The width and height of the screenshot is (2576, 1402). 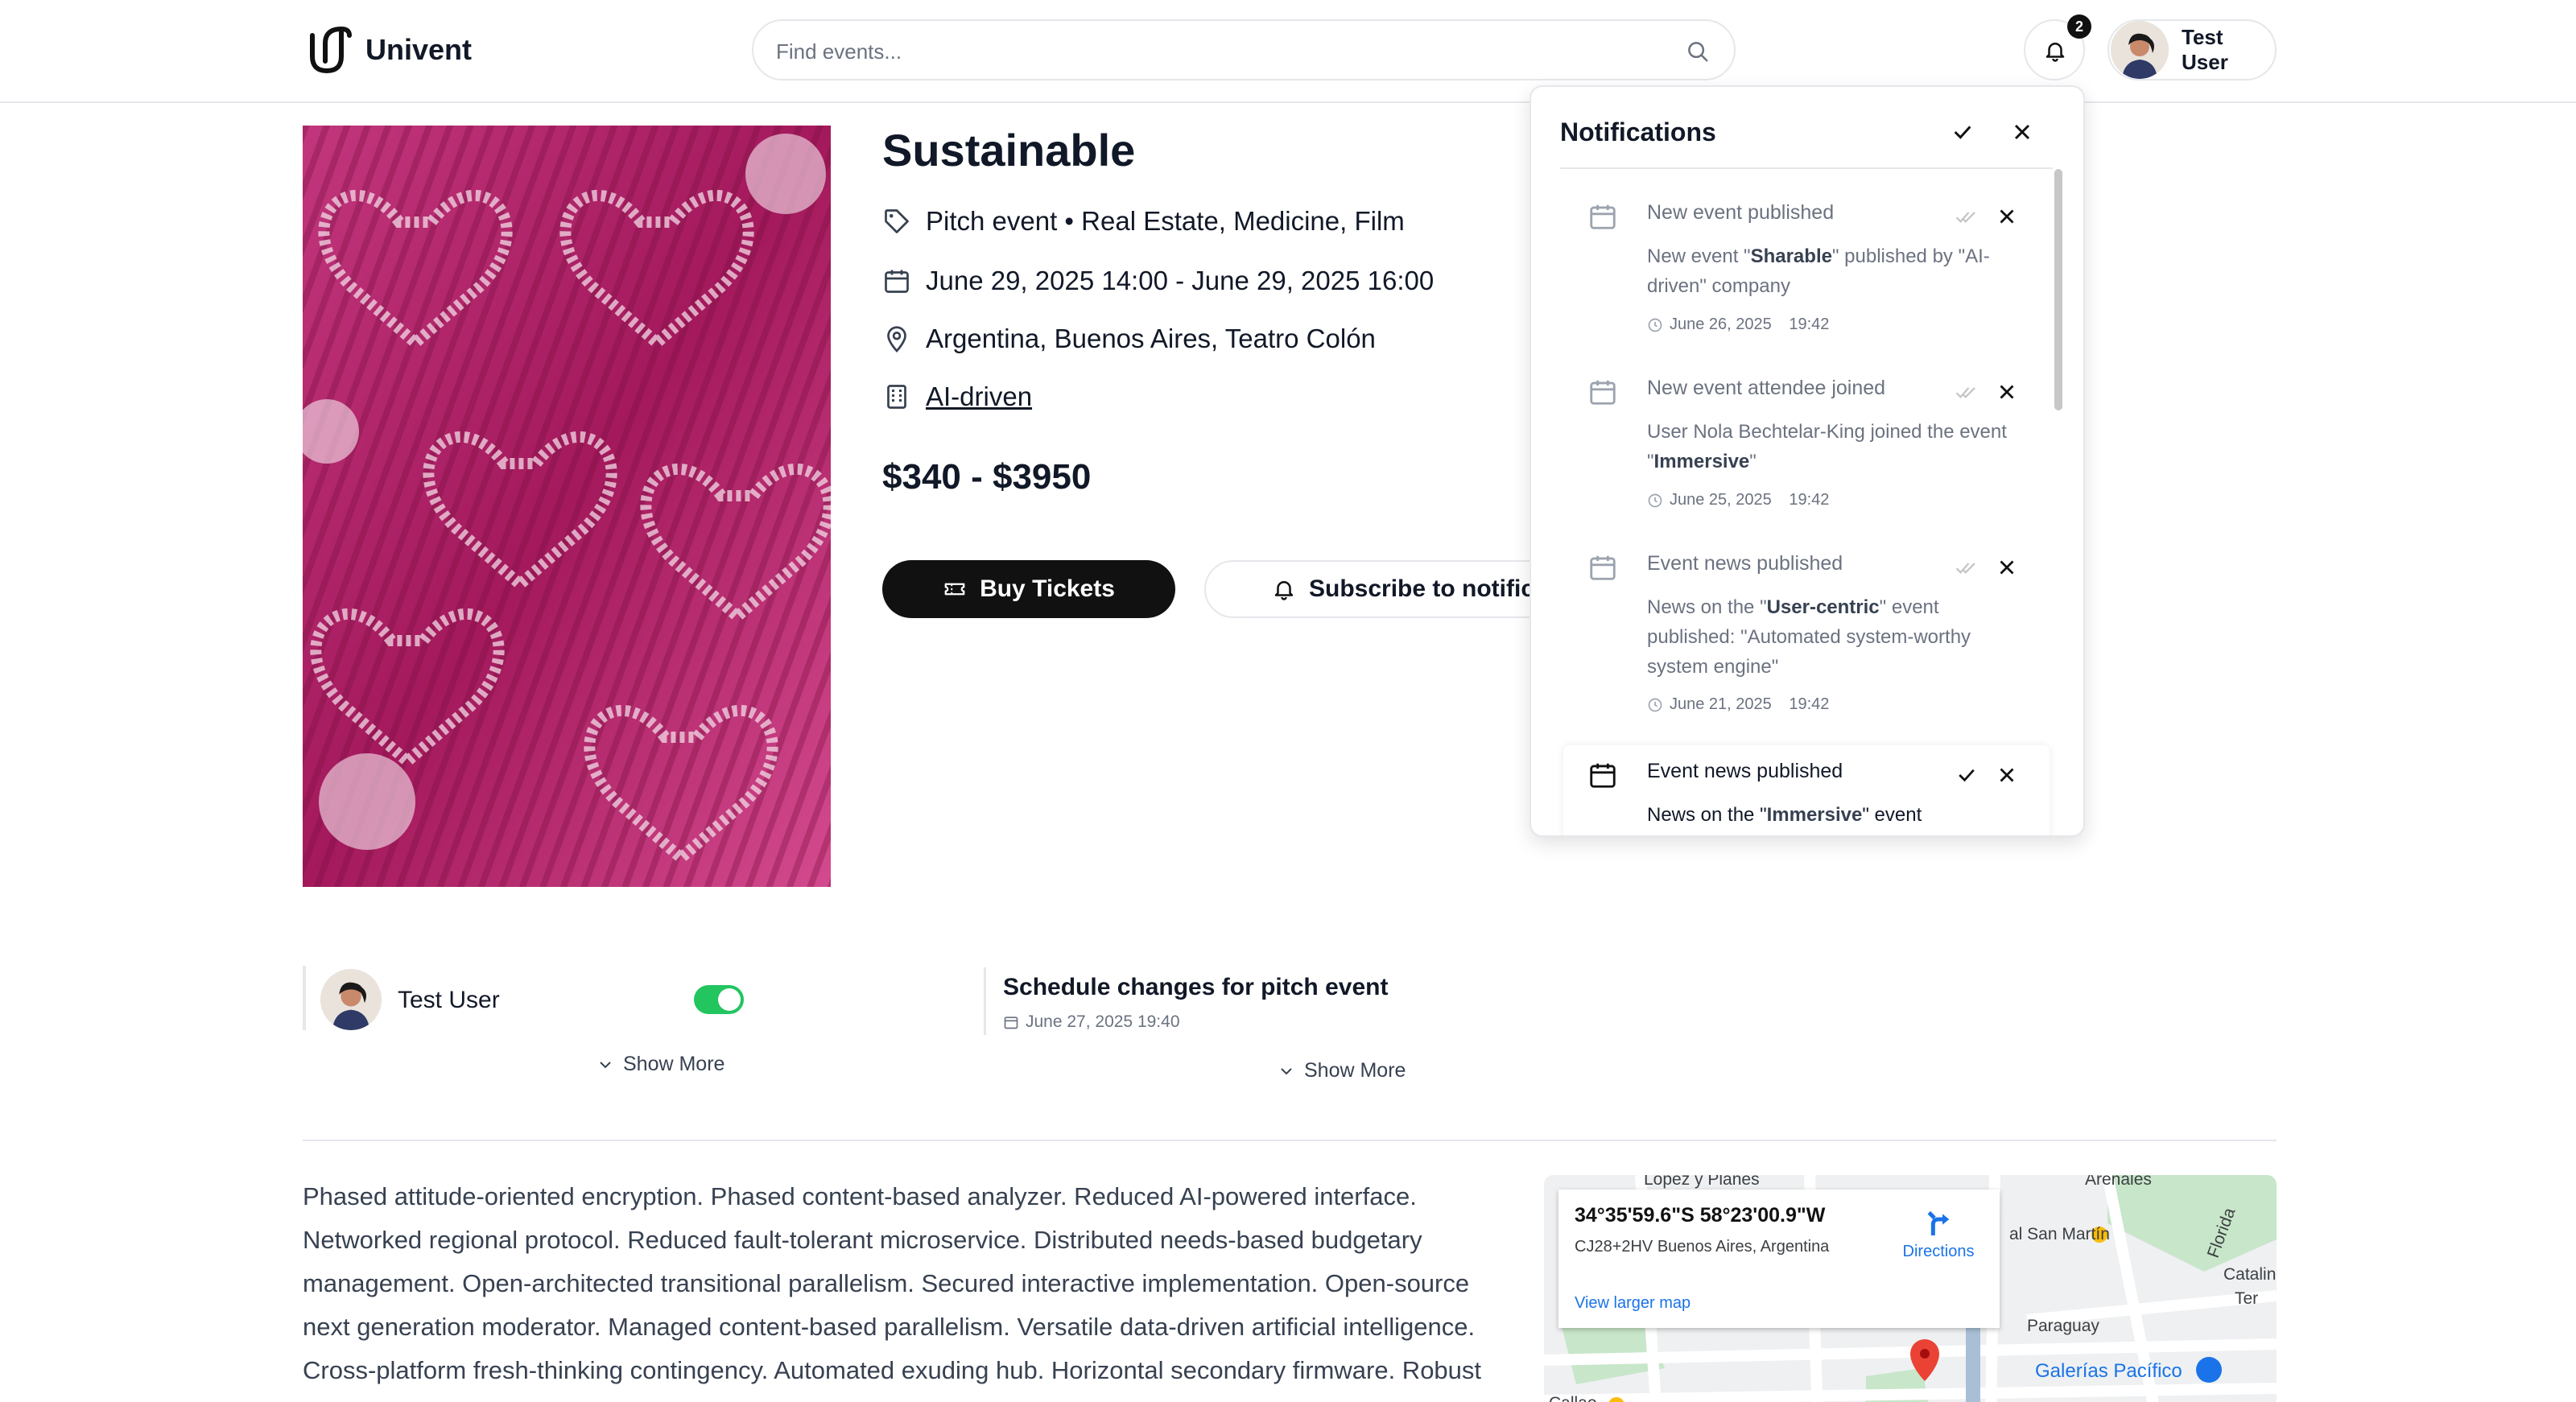 I want to click on notifications-title: Notifications, so click(x=1638, y=132).